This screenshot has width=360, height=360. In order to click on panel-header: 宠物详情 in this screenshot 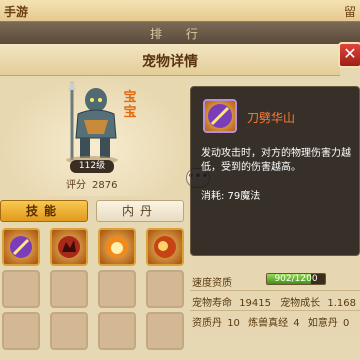, I will do `click(170, 60)`.